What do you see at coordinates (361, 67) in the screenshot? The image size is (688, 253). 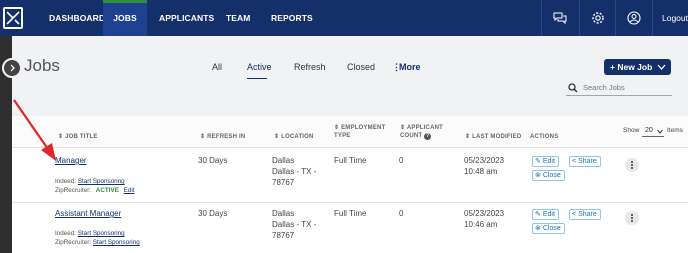 I see `tab-closed: Closed` at bounding box center [361, 67].